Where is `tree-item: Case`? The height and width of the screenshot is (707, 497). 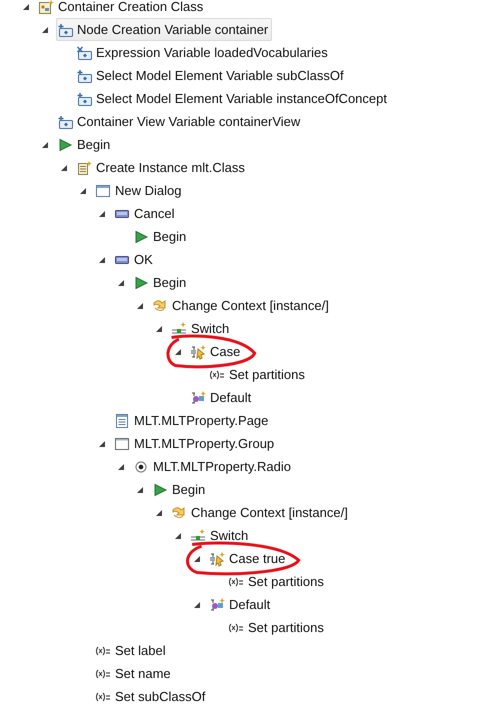 tree-item: Case is located at coordinates (216, 351).